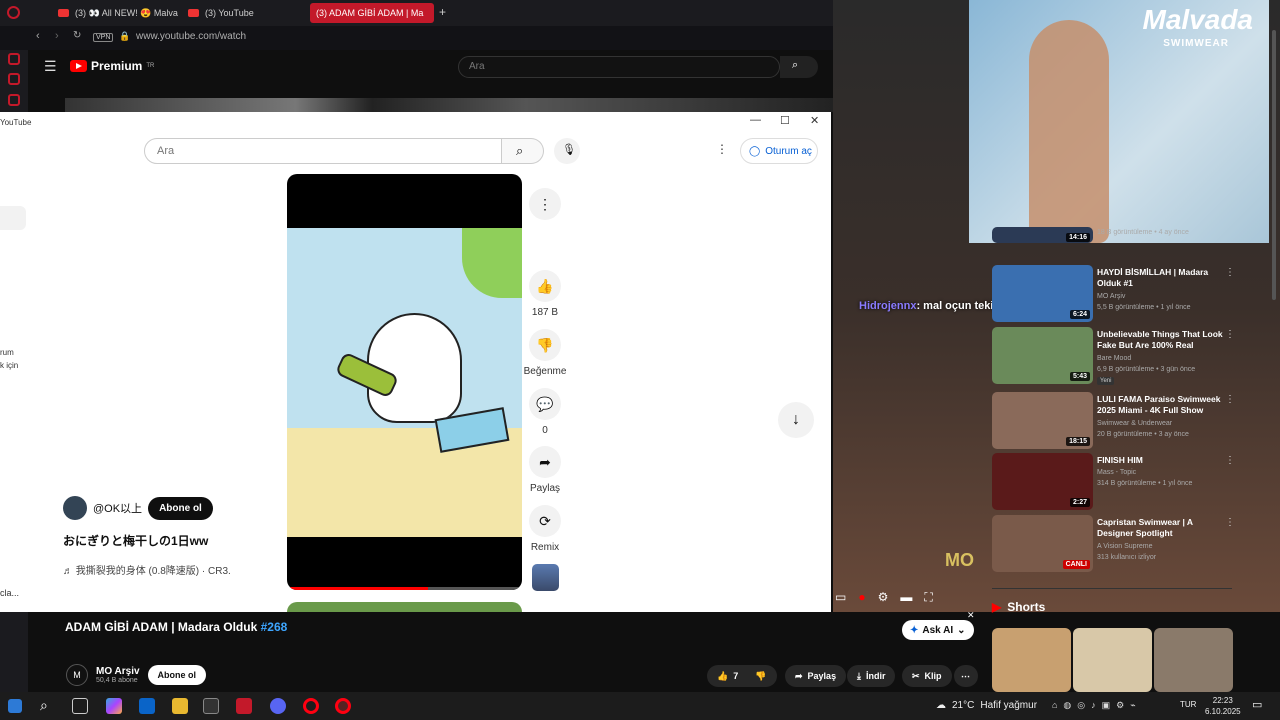  What do you see at coordinates (118, 13) in the screenshot?
I see `tab-1: (3) 👀 All NEW! 😍 Malva` at bounding box center [118, 13].